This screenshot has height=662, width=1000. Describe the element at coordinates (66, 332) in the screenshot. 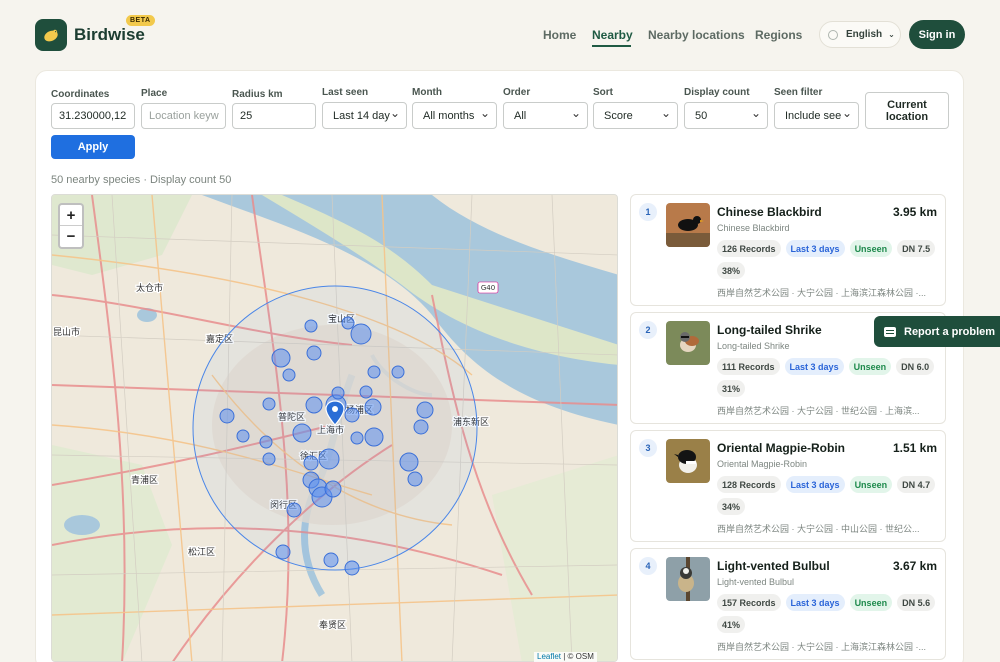

I see `map-label-kunshan: 昆山市` at that location.